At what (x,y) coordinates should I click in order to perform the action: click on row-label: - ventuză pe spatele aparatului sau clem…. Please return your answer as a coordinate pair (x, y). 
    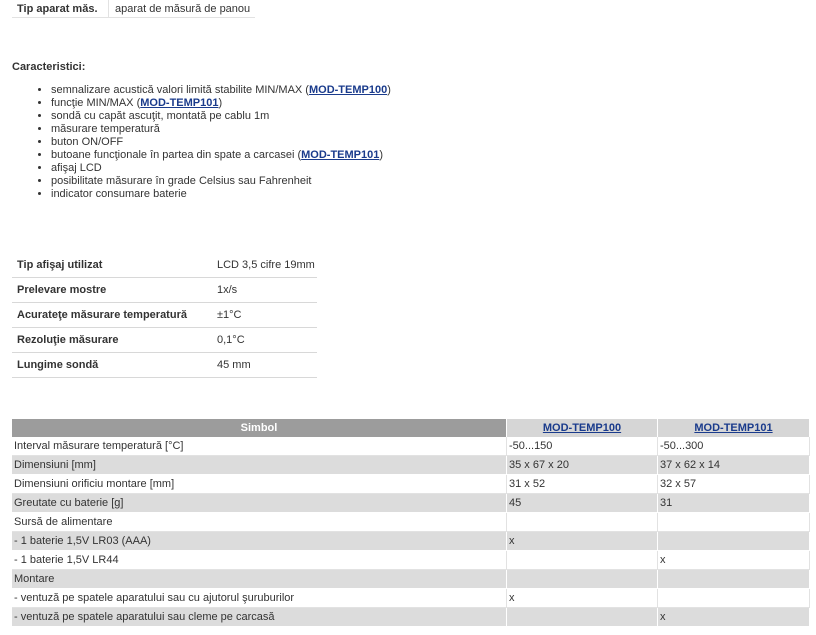
    Looking at the image, I should click on (259, 617).